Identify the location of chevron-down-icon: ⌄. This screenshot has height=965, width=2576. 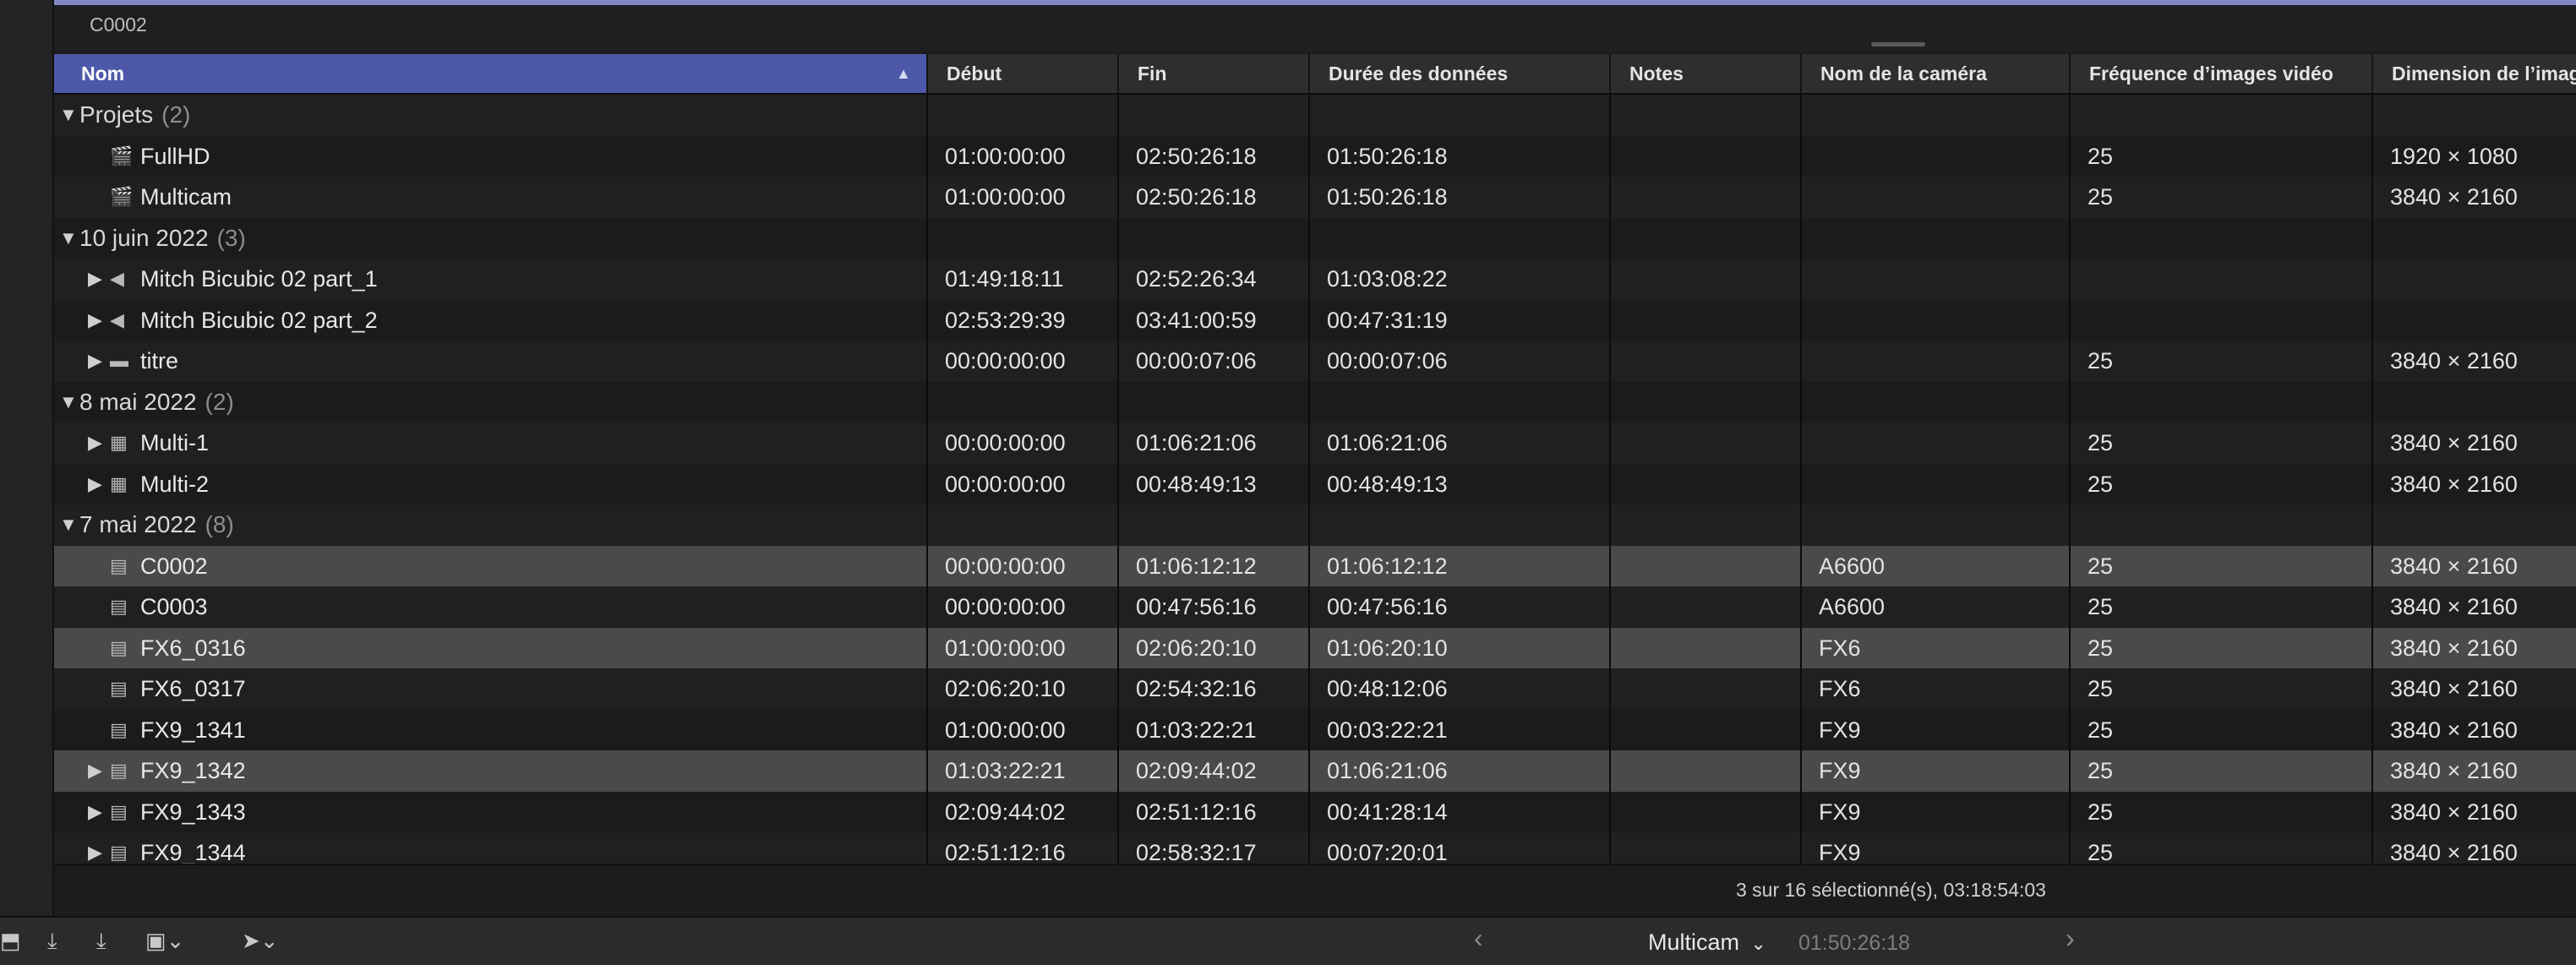
(1758, 944).